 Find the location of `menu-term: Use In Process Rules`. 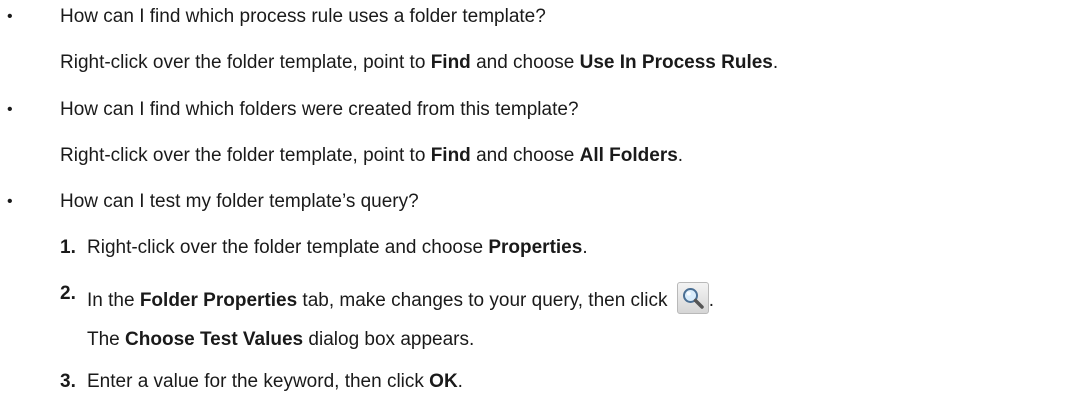

menu-term: Use In Process Rules is located at coordinates (676, 62).